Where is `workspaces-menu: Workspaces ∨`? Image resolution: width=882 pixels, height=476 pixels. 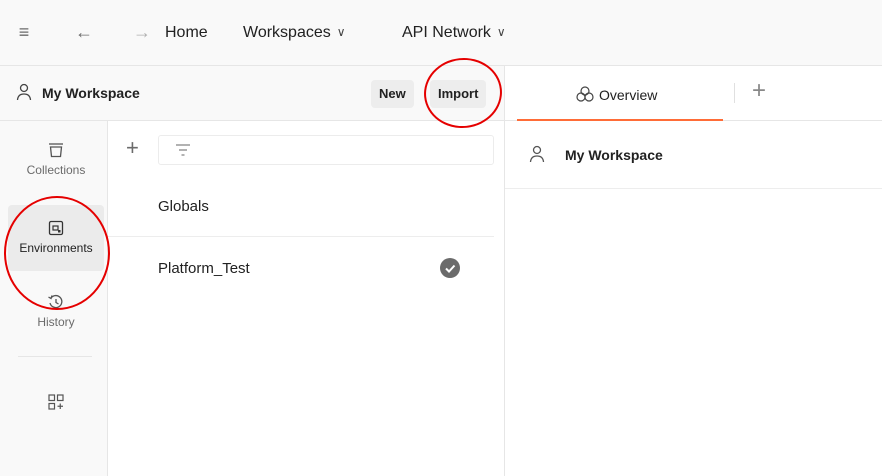
workspaces-menu: Workspaces ∨ is located at coordinates (294, 33).